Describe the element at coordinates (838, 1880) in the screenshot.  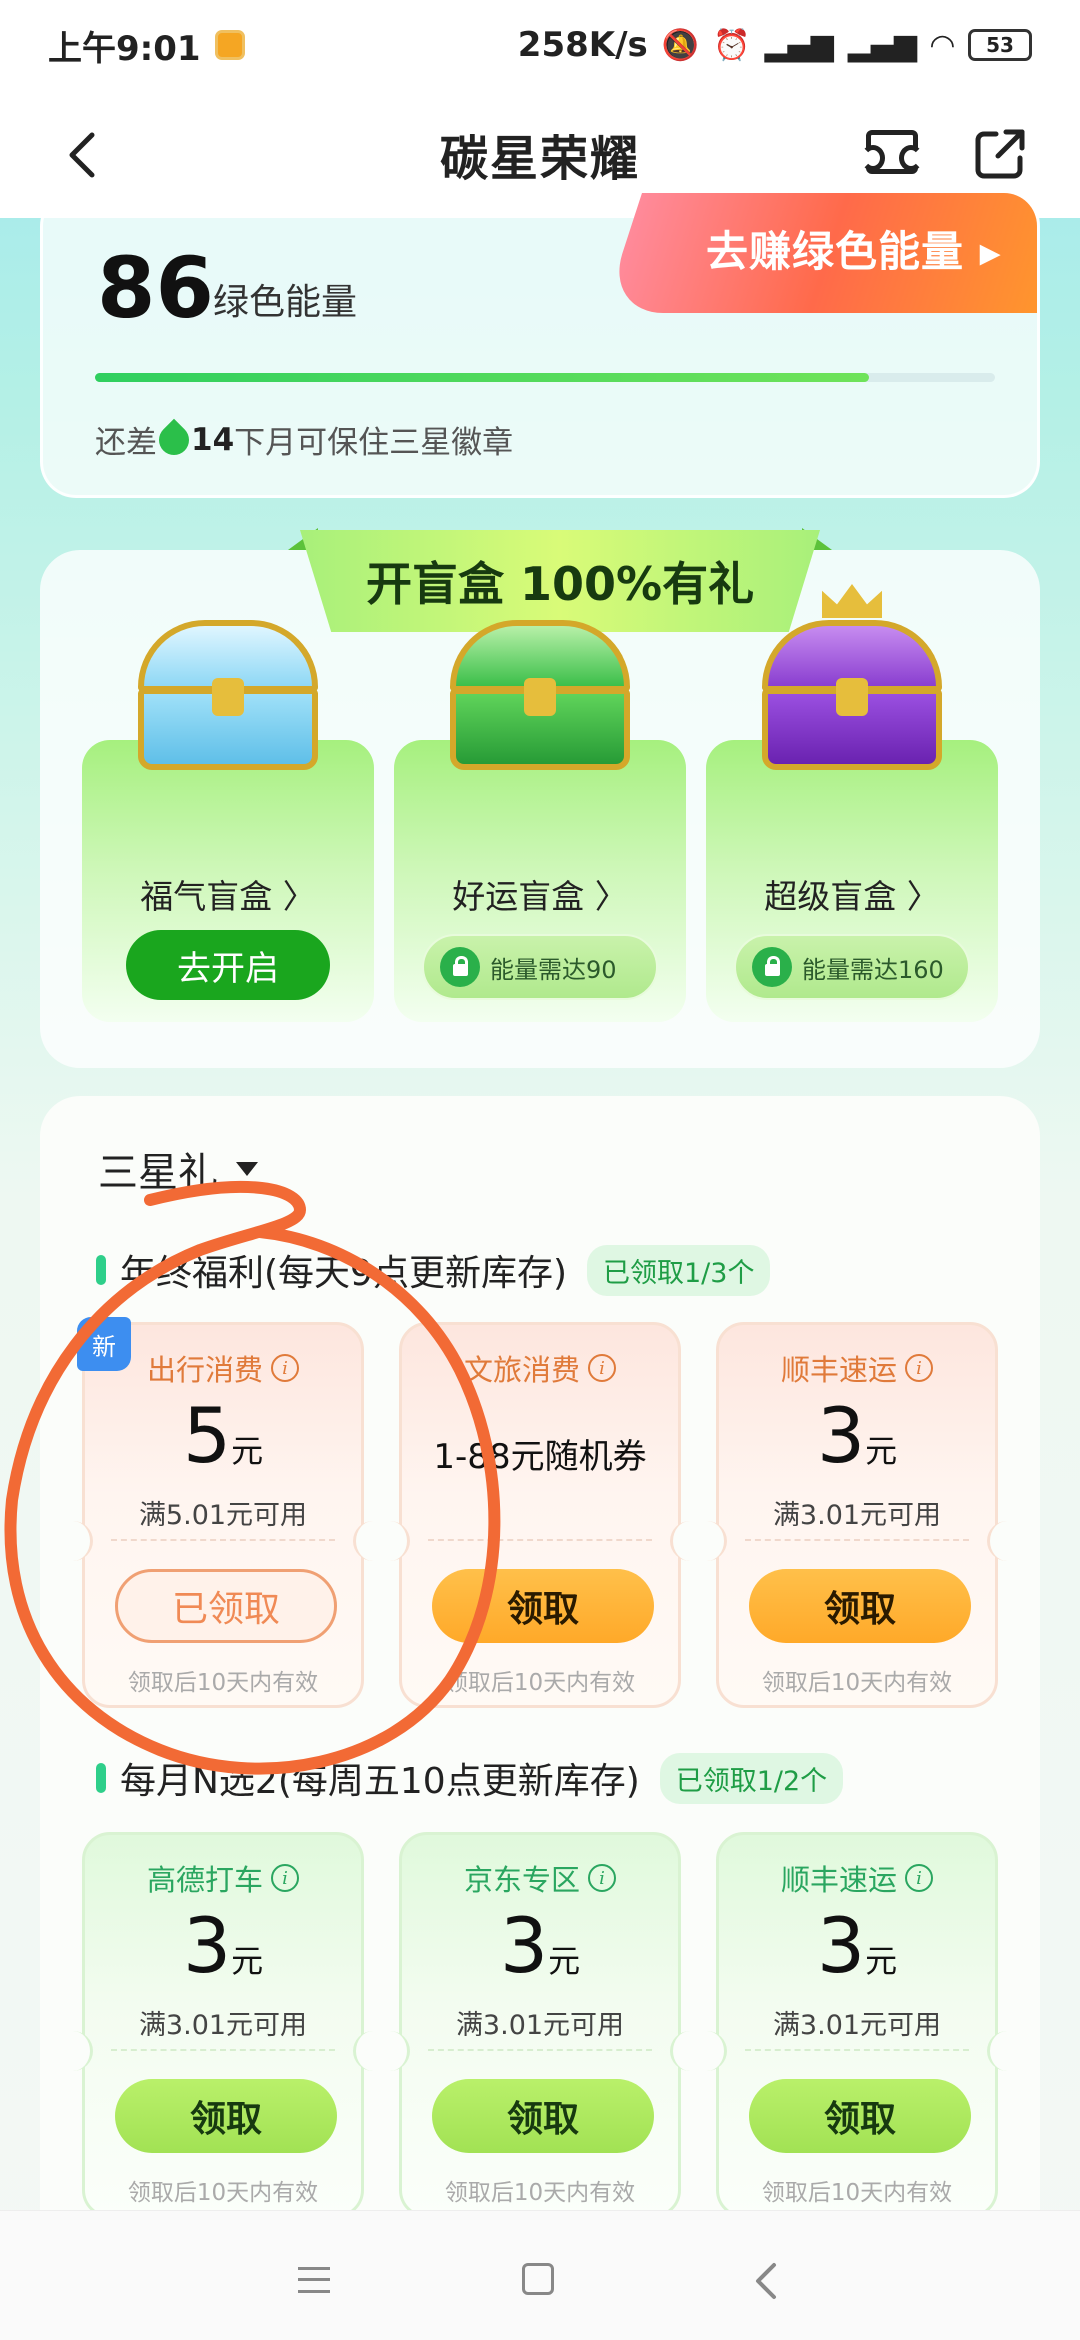
I see `coupon-category-label: 顺丰速运` at that location.